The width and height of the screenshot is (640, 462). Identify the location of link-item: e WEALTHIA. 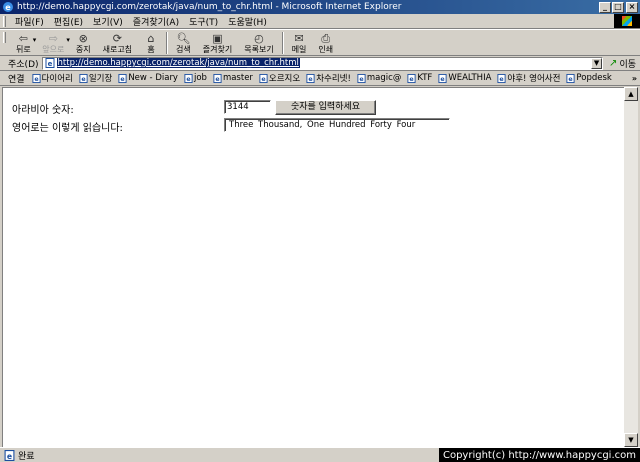
(464, 78).